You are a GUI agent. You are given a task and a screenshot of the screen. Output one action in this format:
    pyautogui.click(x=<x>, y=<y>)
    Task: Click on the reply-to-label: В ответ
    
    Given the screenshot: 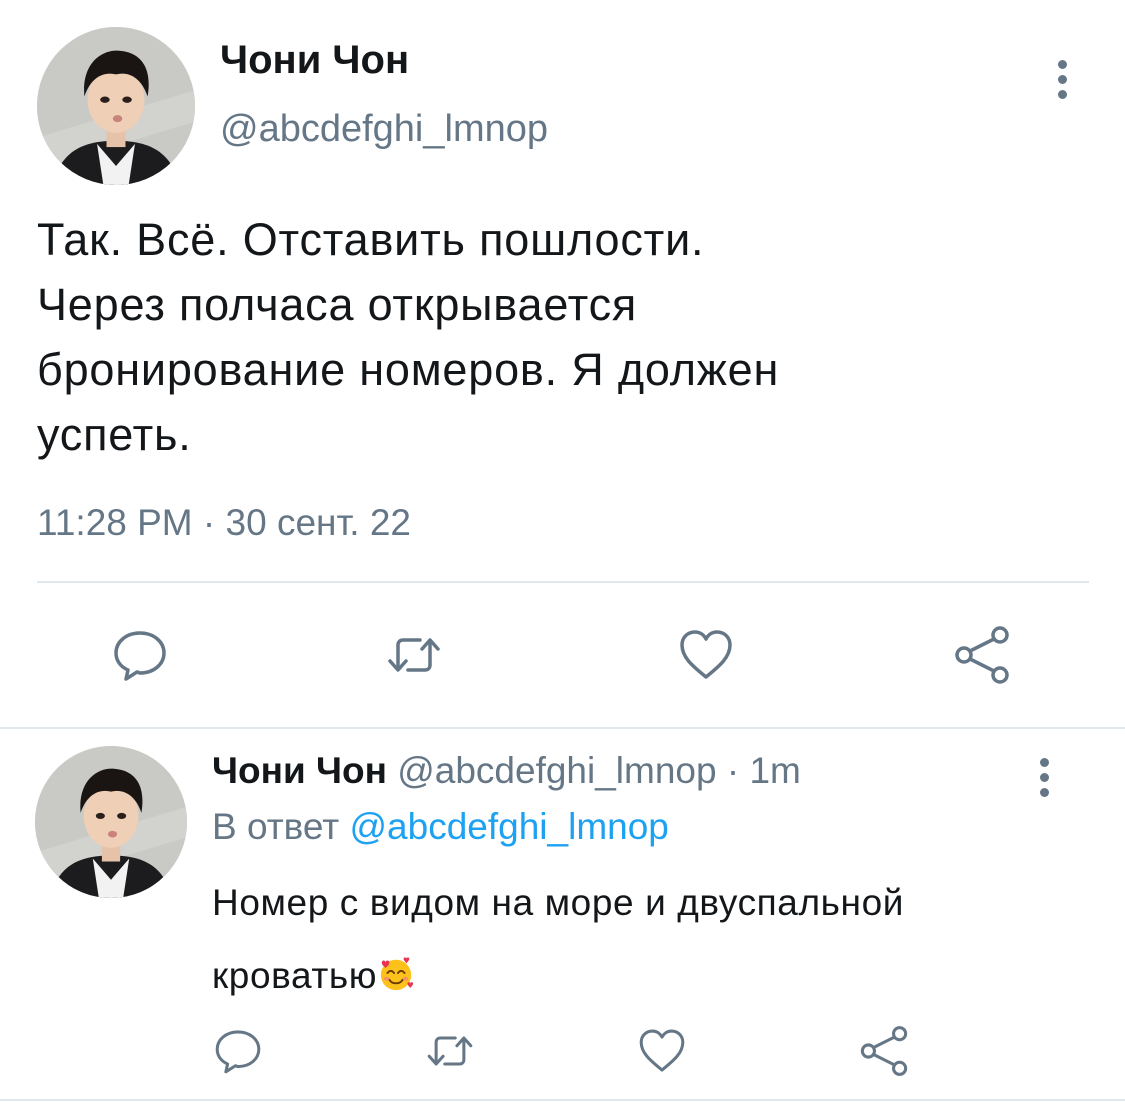 What is the action you would take?
    pyautogui.click(x=276, y=826)
    